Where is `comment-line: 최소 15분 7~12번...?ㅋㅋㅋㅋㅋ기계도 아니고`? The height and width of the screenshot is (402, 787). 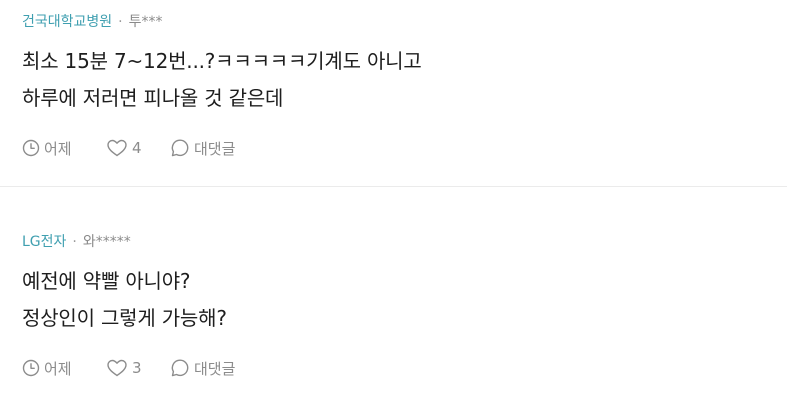 comment-line: 최소 15분 7~12번...?ㅋㅋㅋㅋㅋ기계도 아니고 is located at coordinates (222, 61).